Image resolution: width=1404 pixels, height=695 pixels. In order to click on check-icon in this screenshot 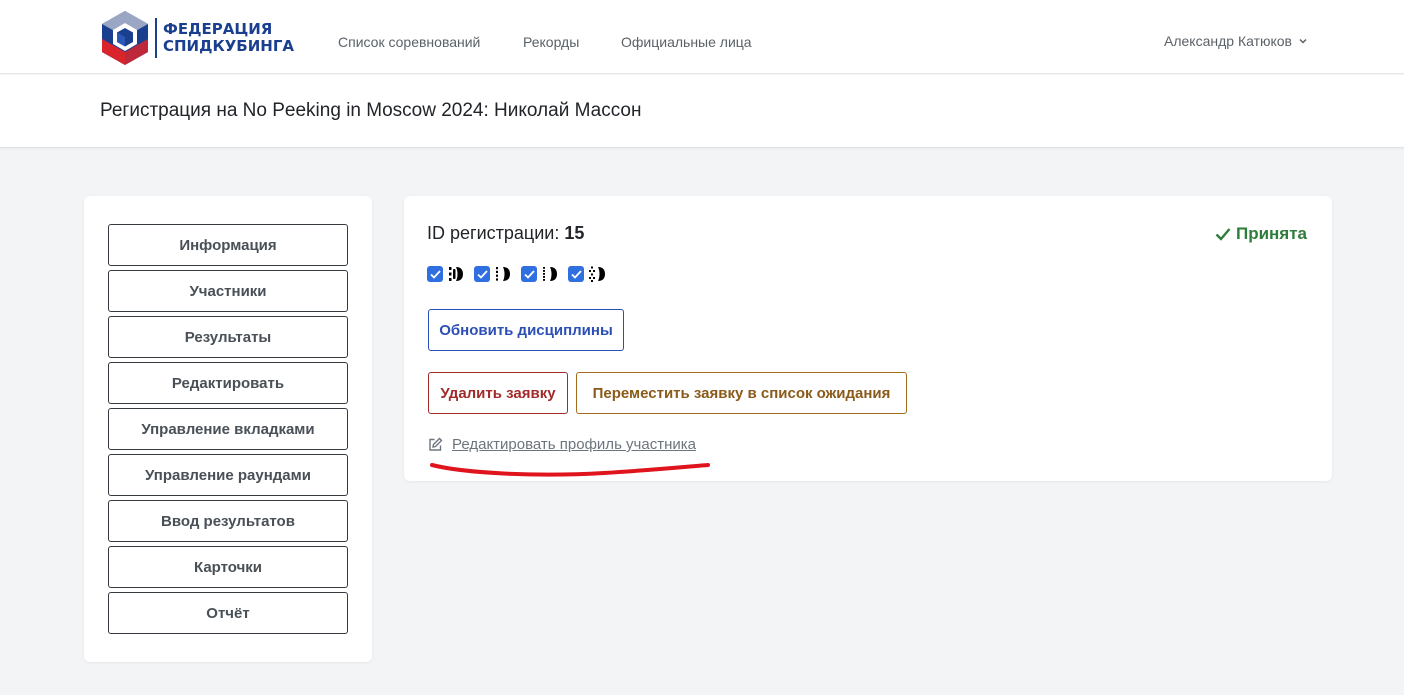, I will do `click(1223, 234)`.